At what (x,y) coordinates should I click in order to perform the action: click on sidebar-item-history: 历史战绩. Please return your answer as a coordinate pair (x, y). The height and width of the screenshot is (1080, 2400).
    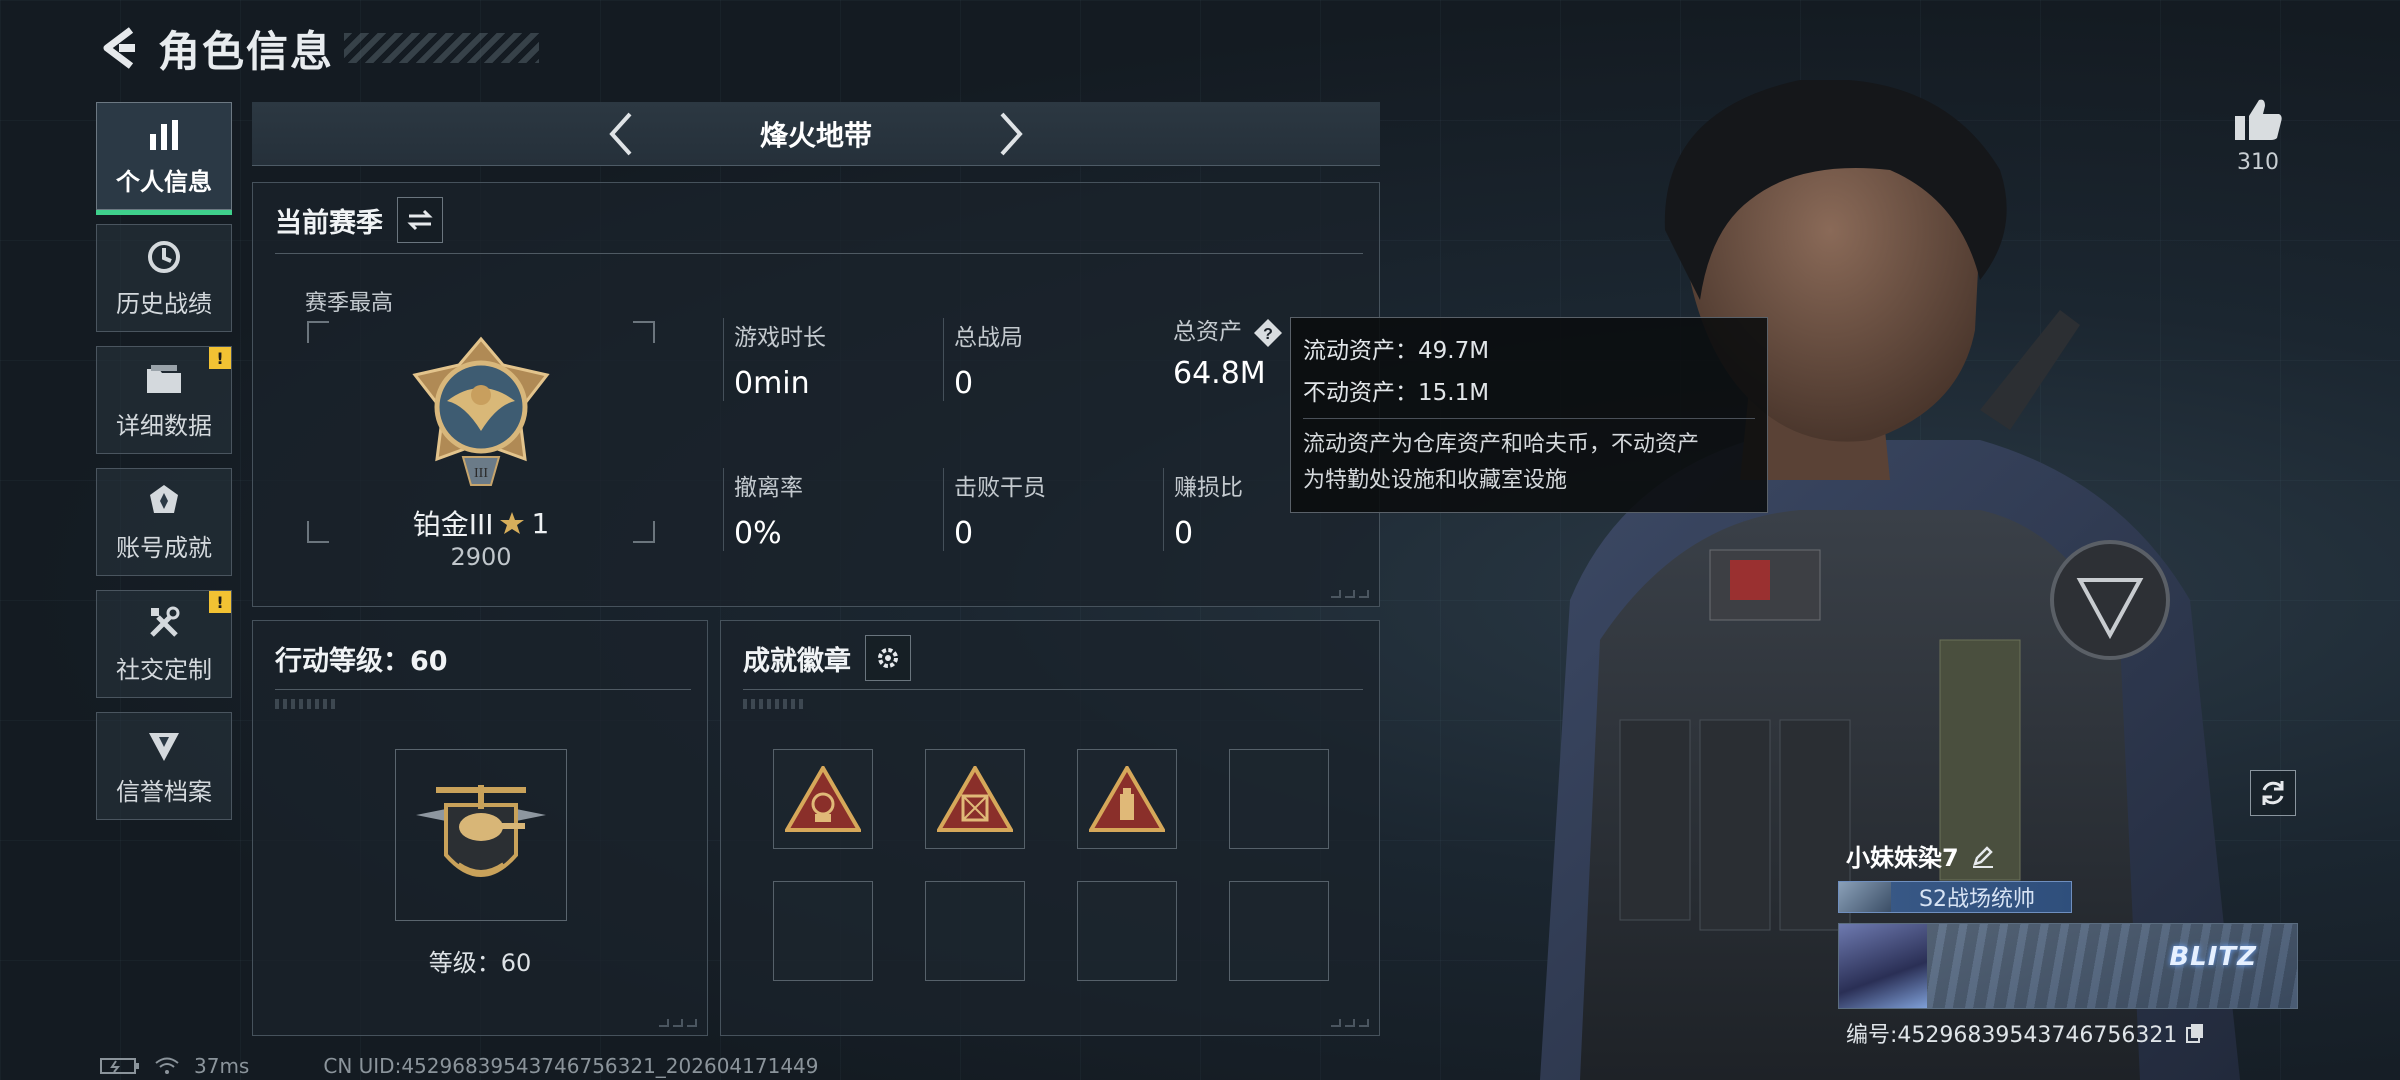
    Looking at the image, I should click on (164, 278).